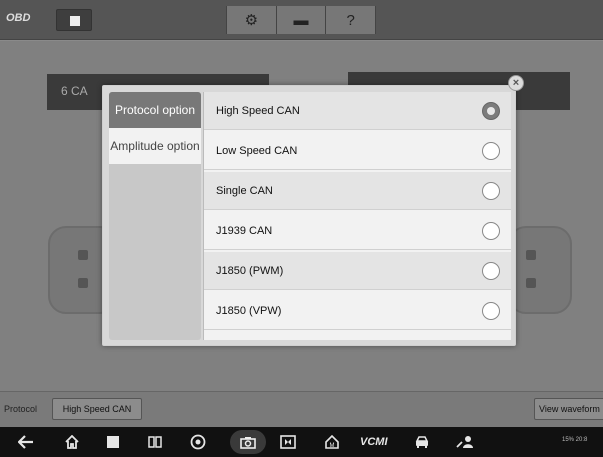  I want to click on top-toolbar: OBD ⚙ ▬ ?, so click(301, 20).